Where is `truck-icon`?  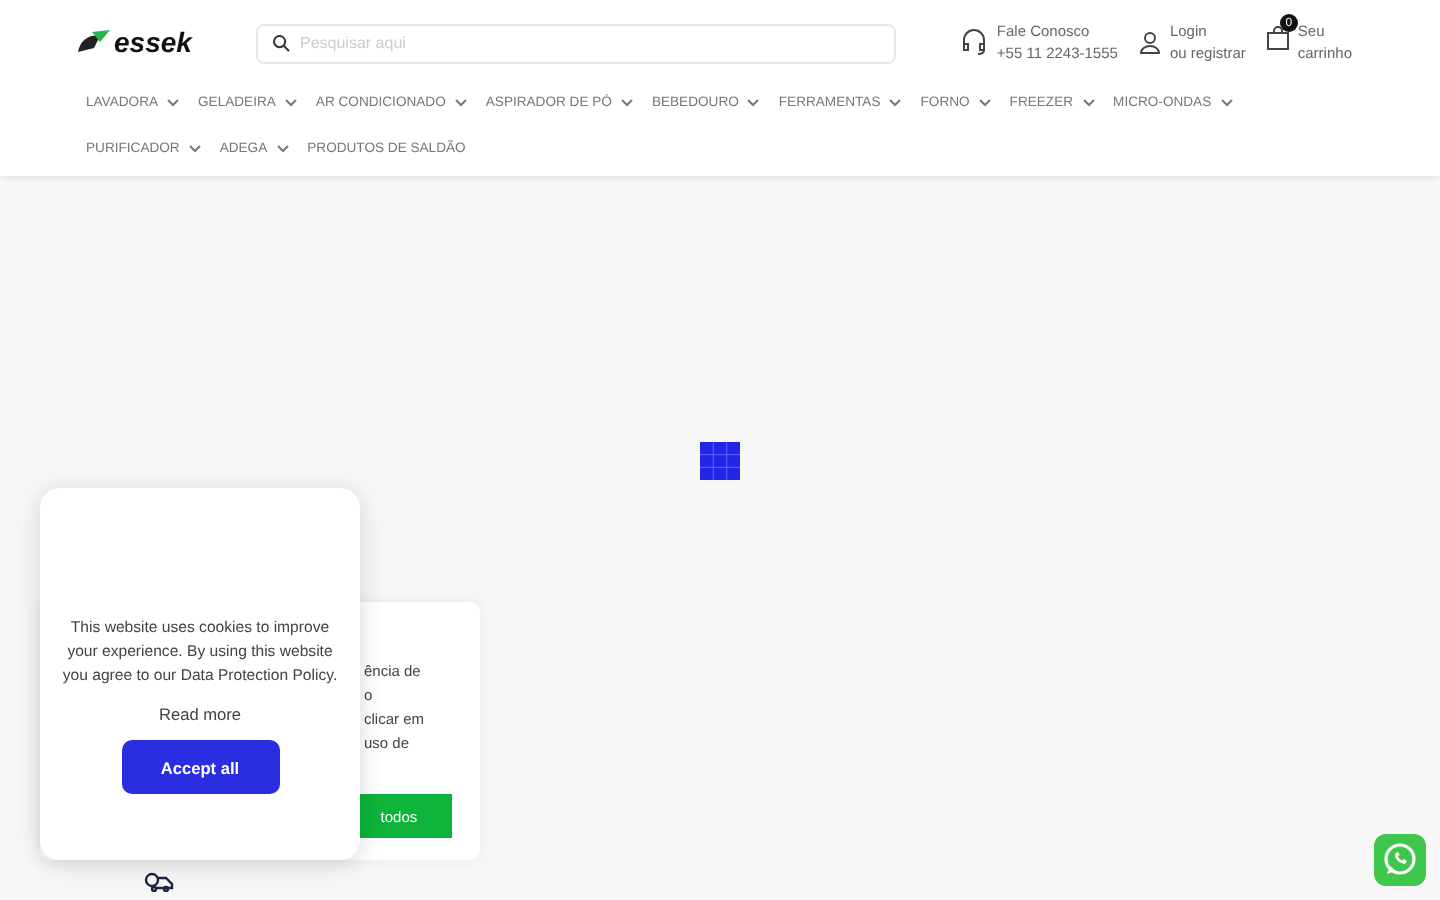
truck-icon is located at coordinates (159, 882).